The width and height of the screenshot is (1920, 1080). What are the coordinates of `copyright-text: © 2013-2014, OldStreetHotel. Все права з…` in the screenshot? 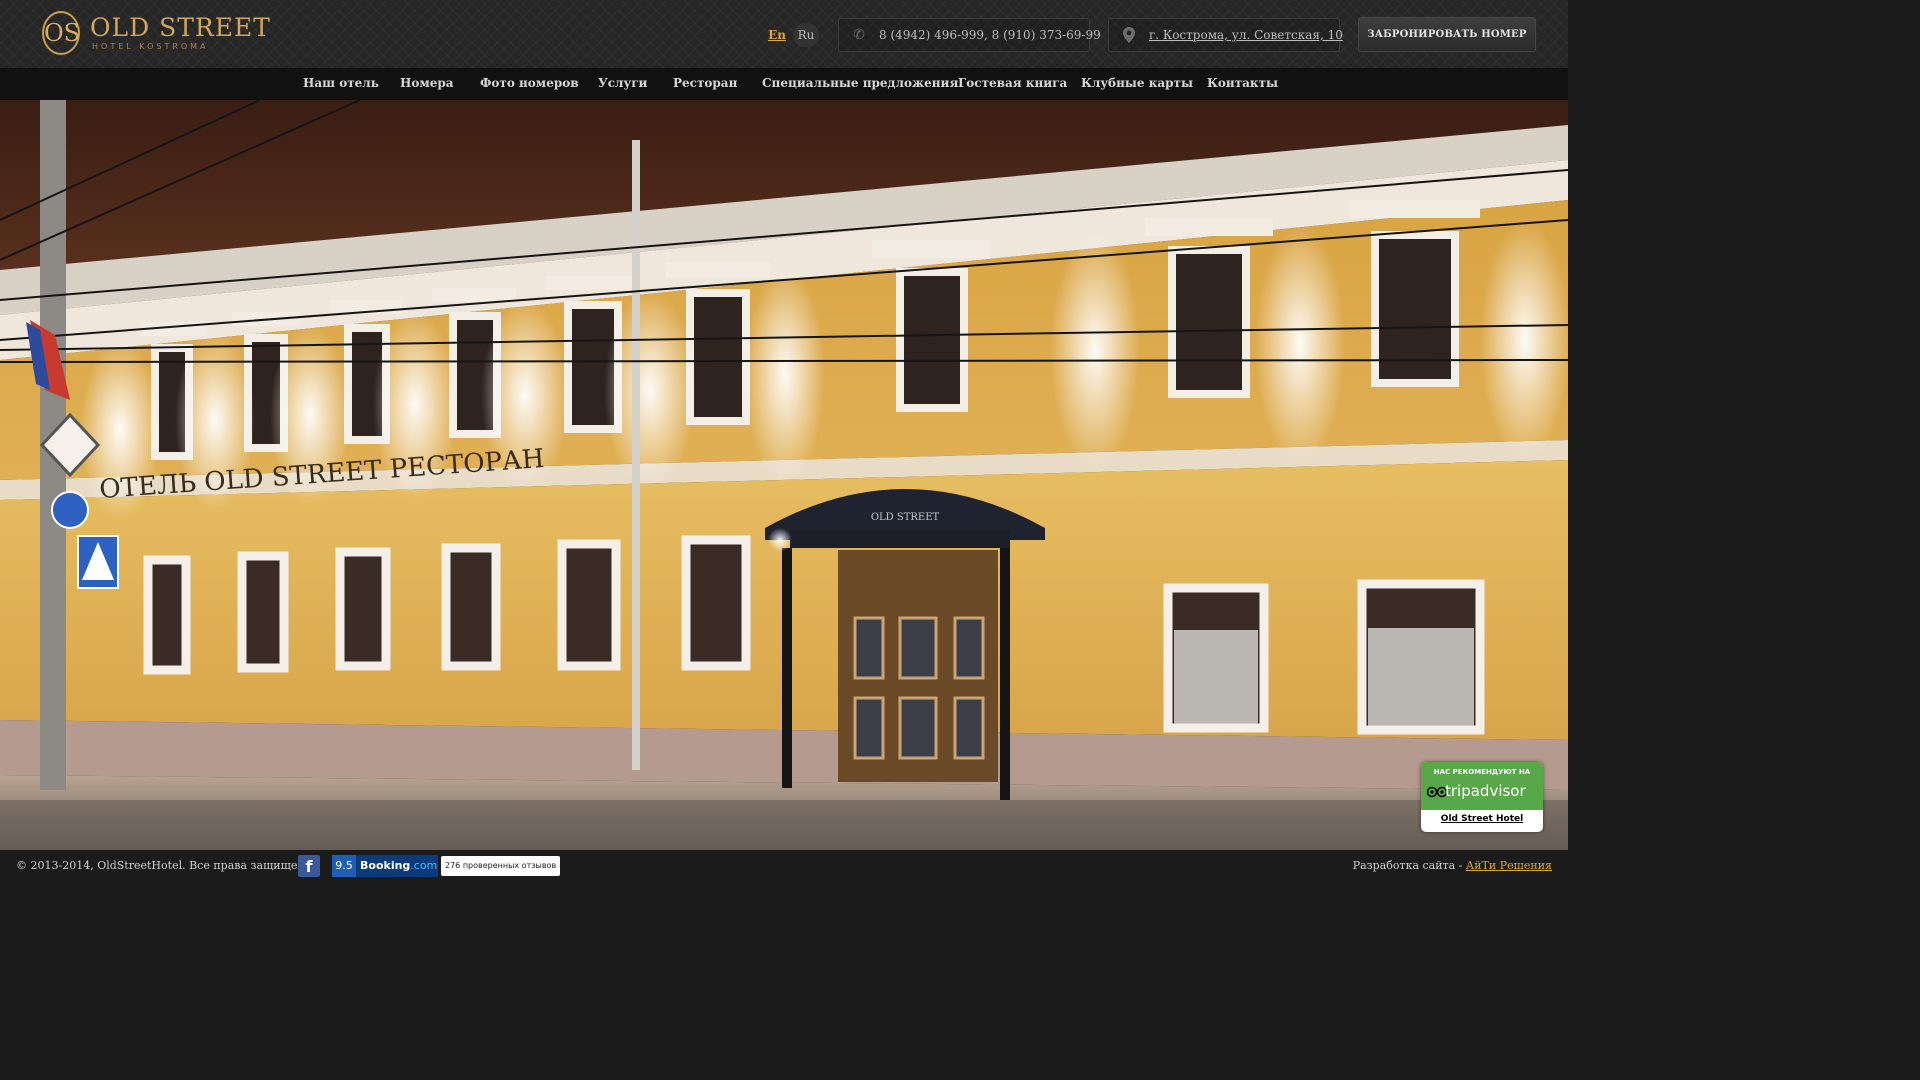 It's located at (166, 865).